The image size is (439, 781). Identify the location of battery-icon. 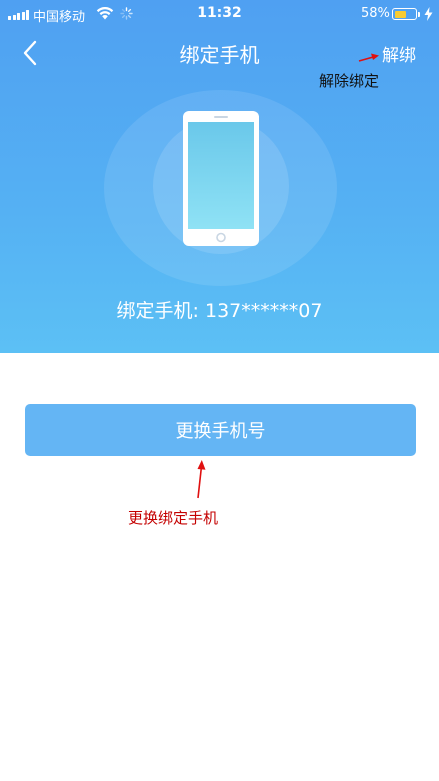
(404, 14).